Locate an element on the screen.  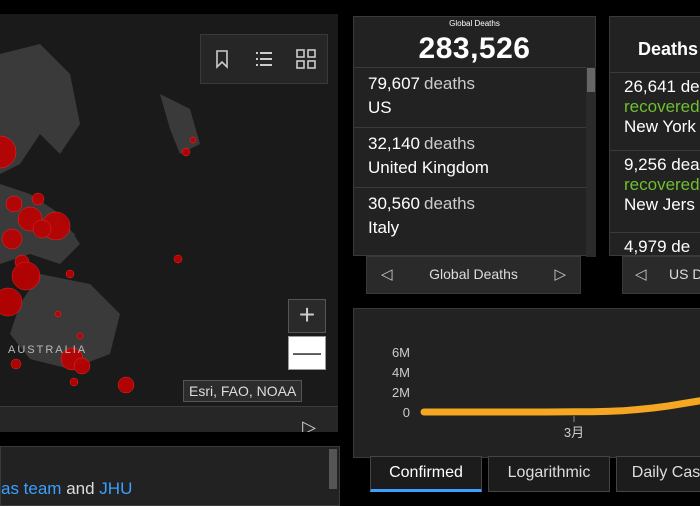
global-nav-bar: ◁ Global Deaths ▷ is located at coordinates (473, 275).